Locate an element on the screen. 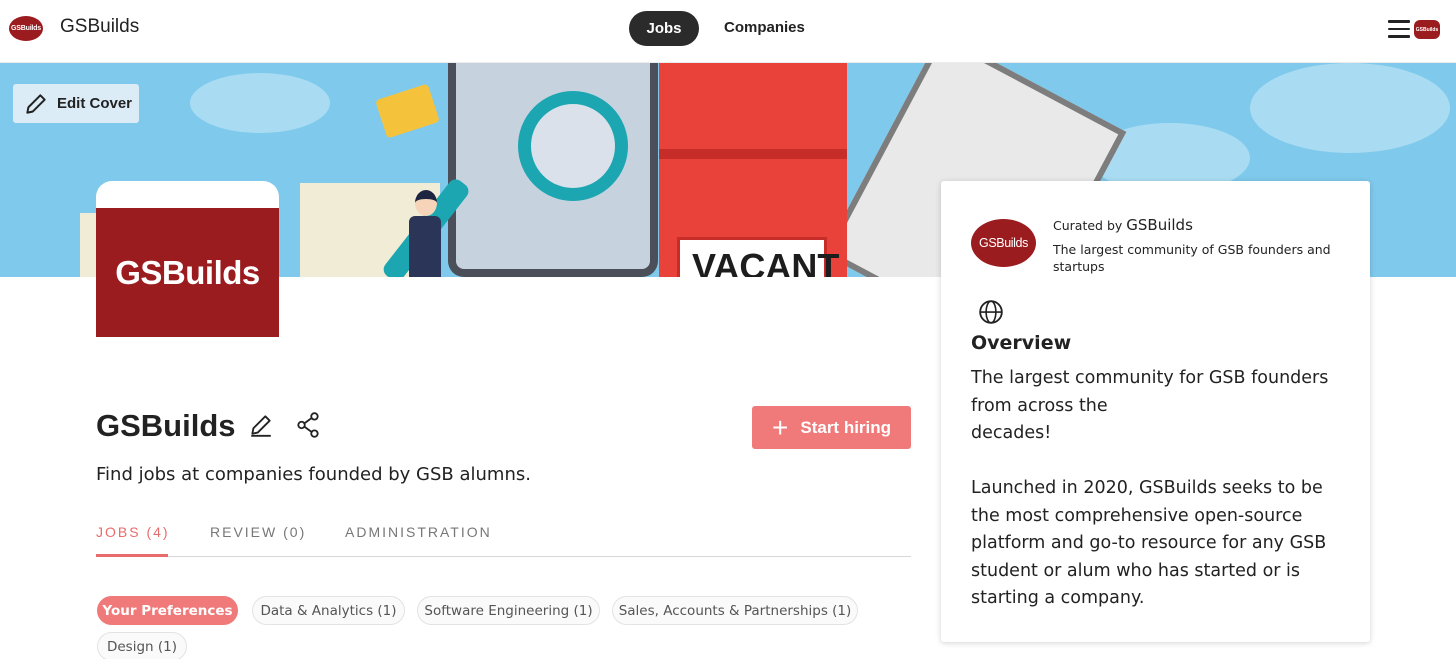  vacant-sign: VACANT is located at coordinates (758, 257).